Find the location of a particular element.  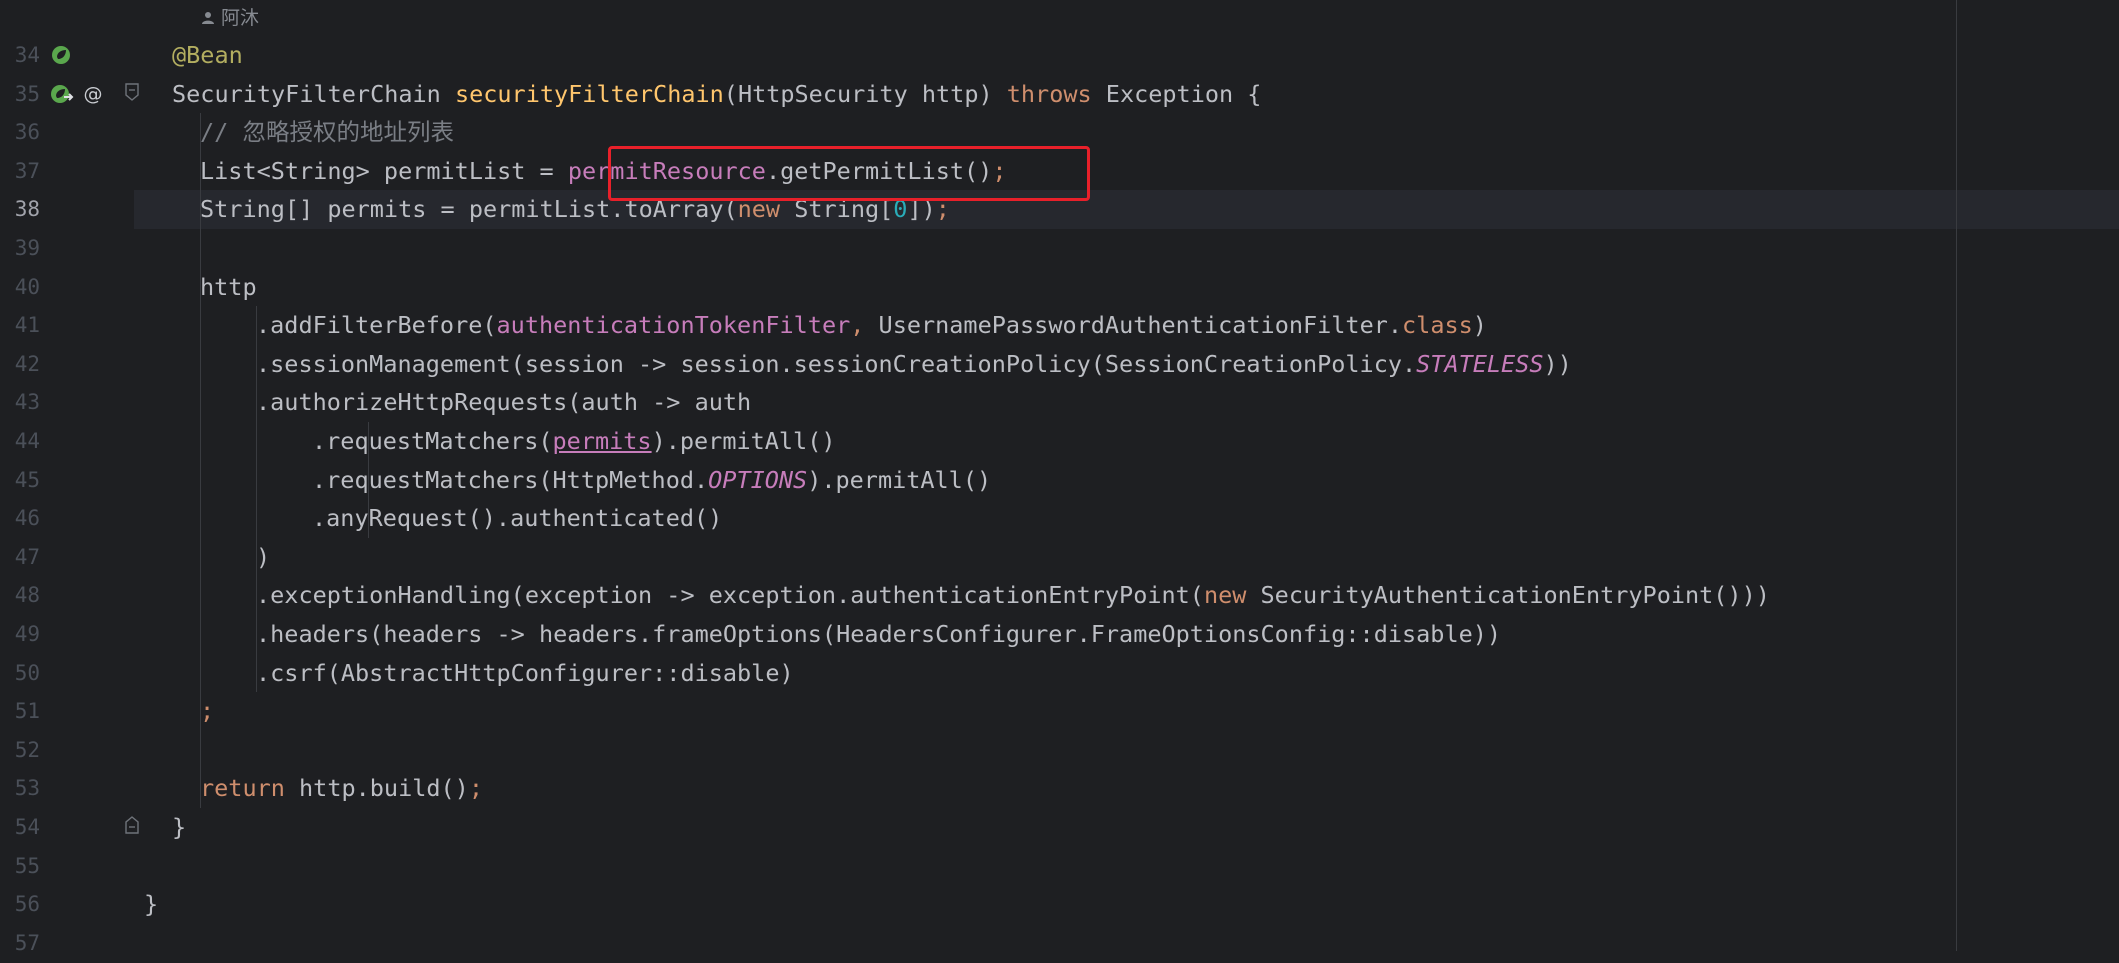

code-token: )) is located at coordinates (1557, 363).